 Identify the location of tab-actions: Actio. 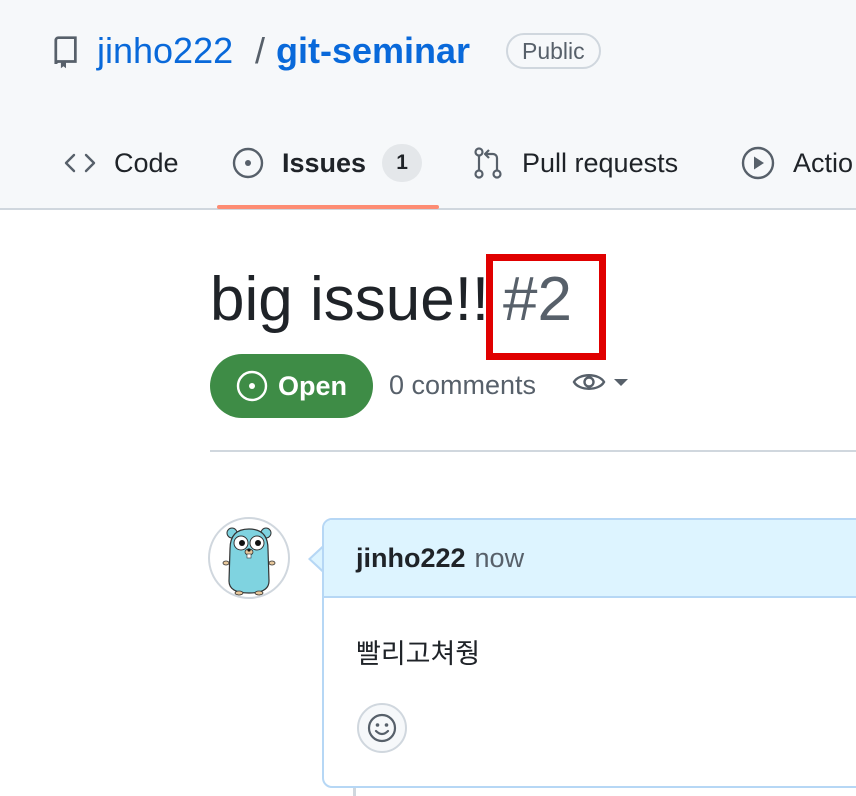
(797, 163).